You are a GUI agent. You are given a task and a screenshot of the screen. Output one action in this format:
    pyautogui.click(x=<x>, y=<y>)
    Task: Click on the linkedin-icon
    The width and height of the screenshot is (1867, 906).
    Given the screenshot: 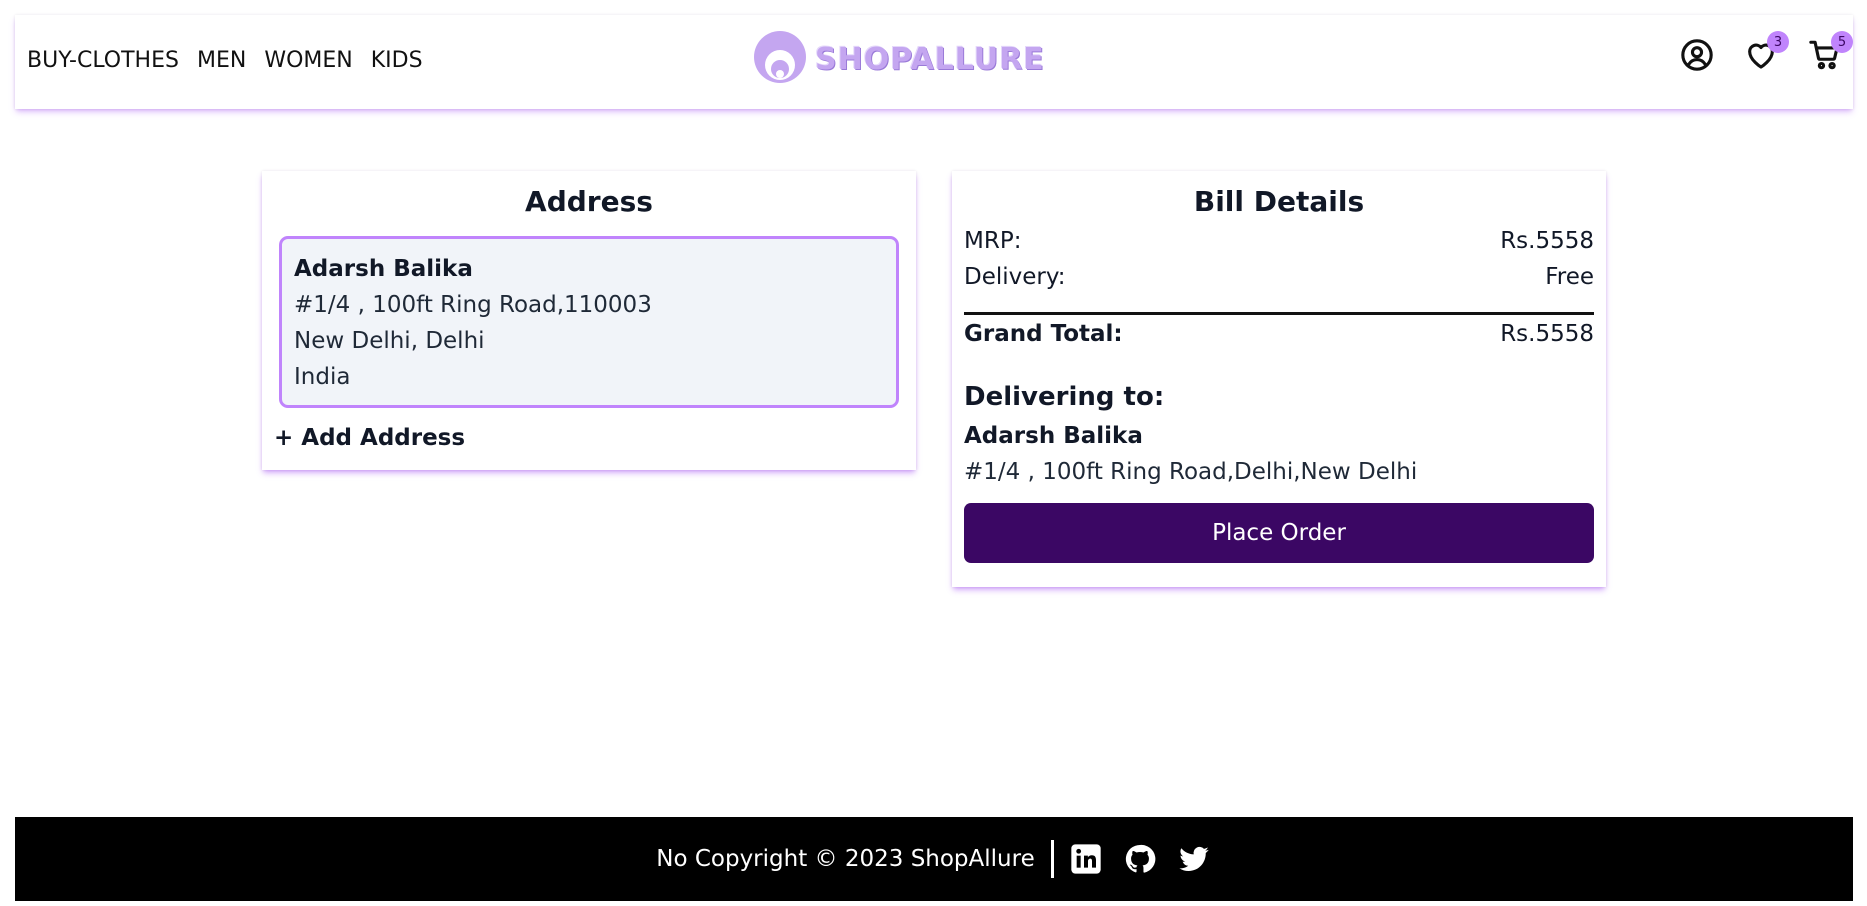 What is the action you would take?
    pyautogui.click(x=1086, y=859)
    